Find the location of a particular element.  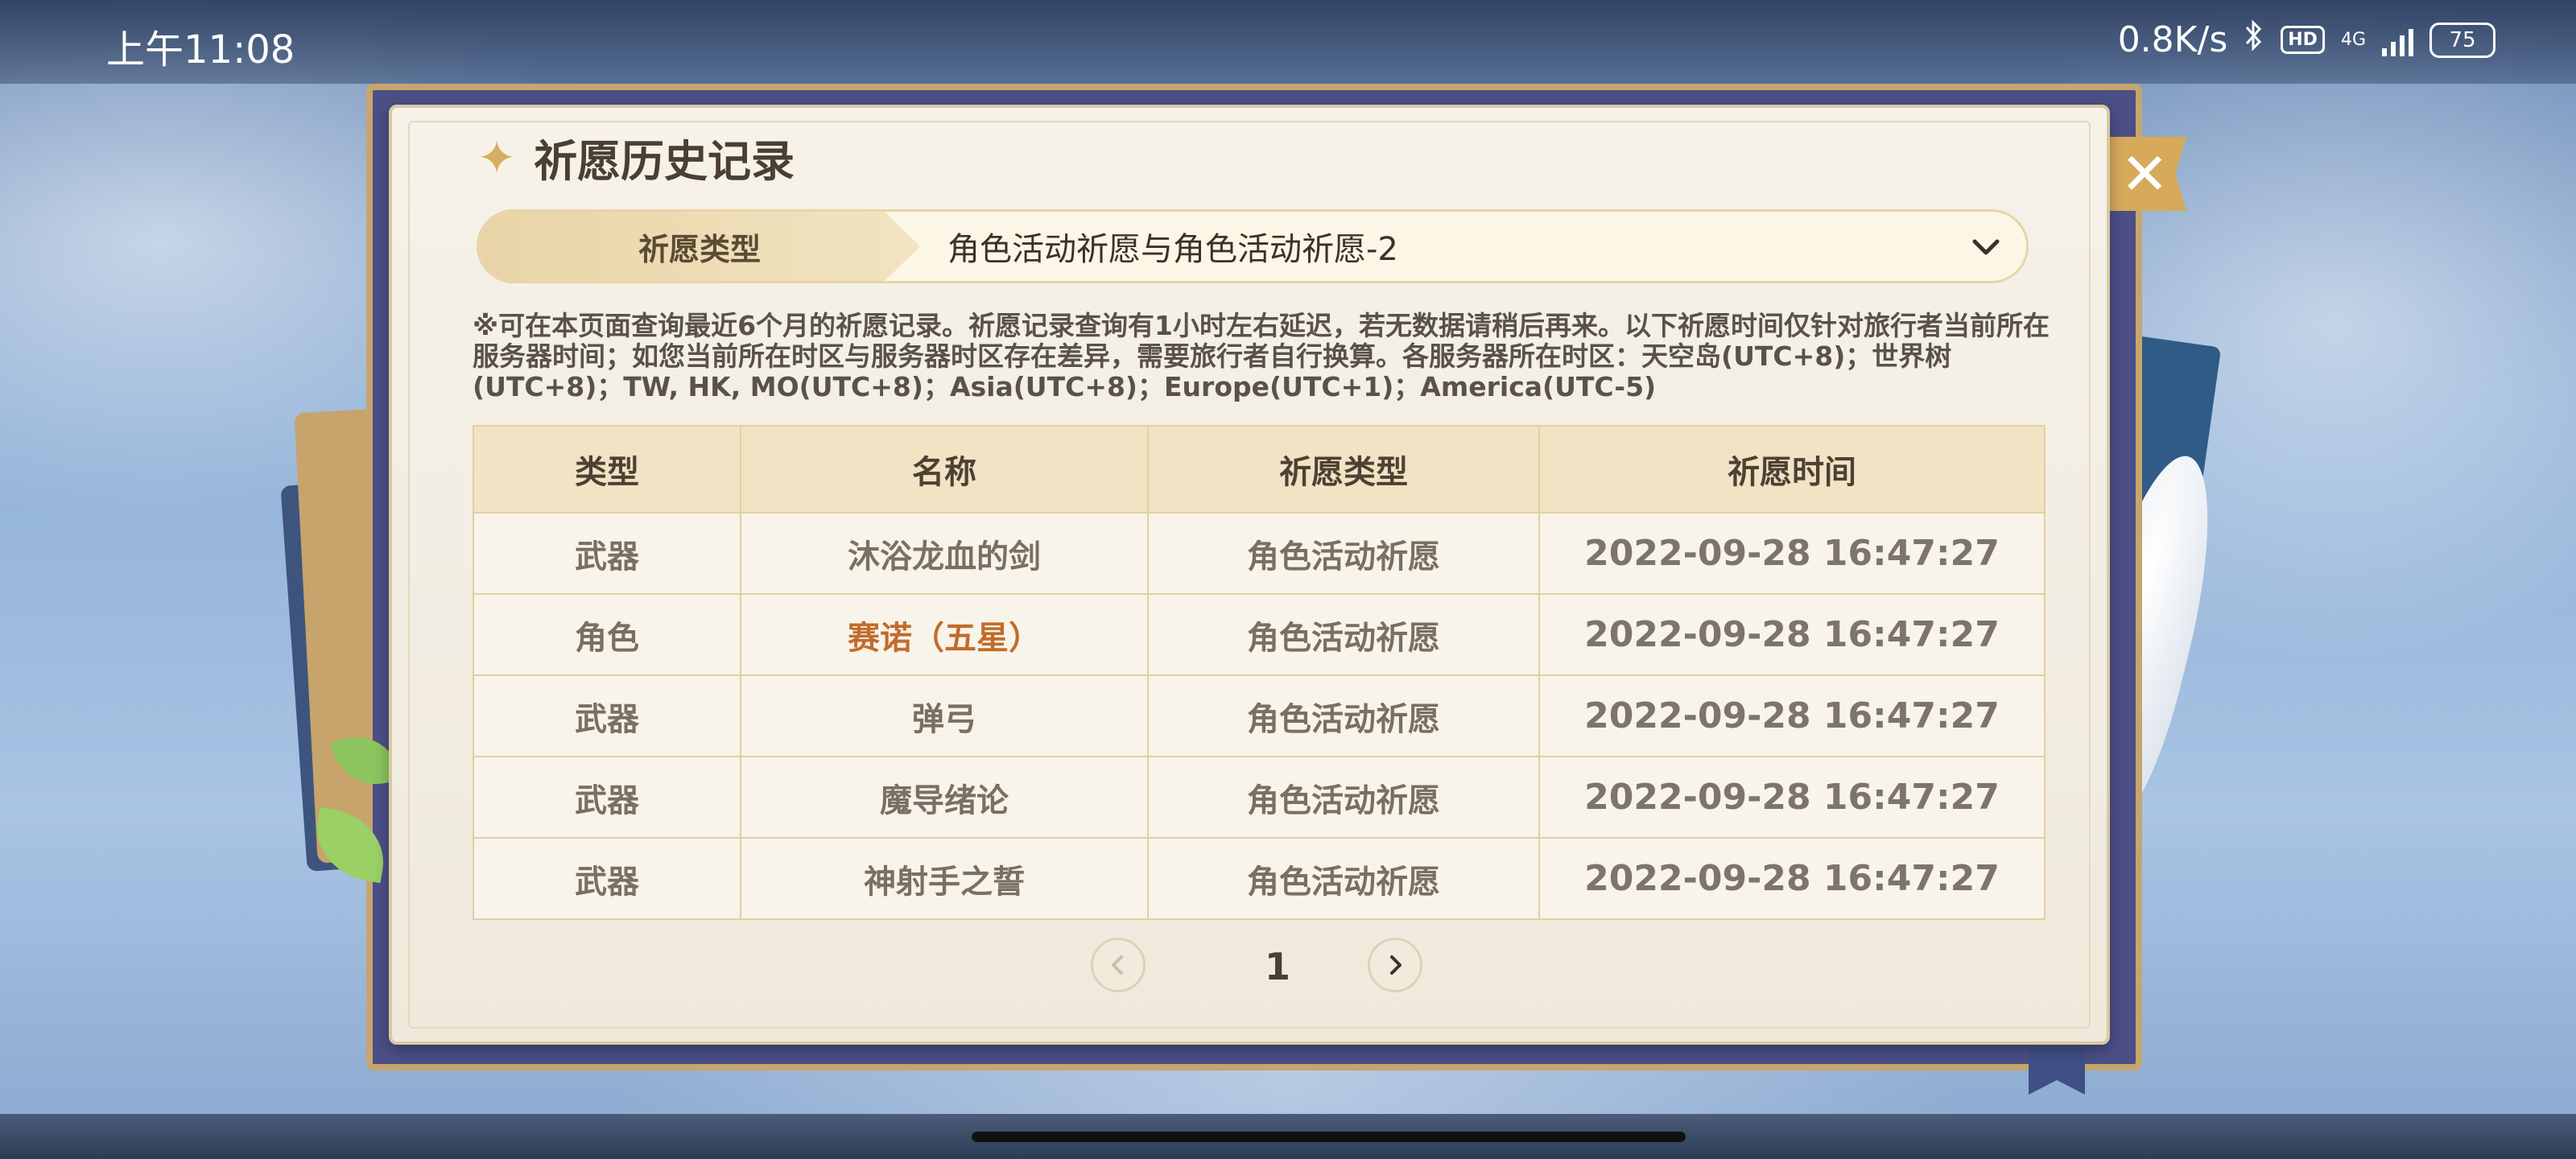

cell-type: 角色 is located at coordinates (607, 634).